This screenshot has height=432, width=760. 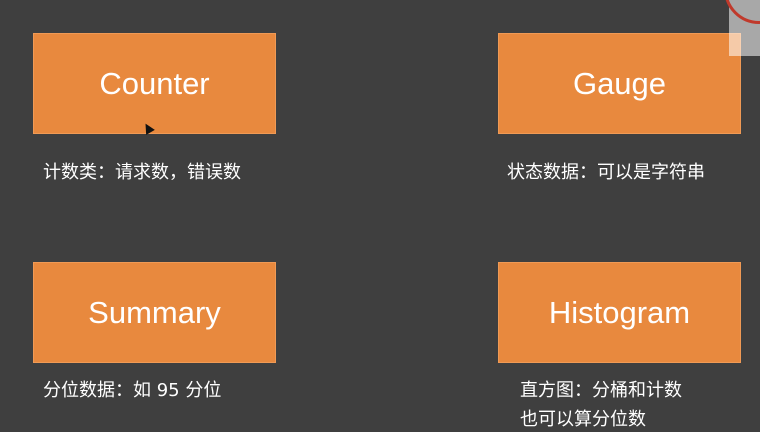 I want to click on summary-title: Summary, so click(x=154, y=312).